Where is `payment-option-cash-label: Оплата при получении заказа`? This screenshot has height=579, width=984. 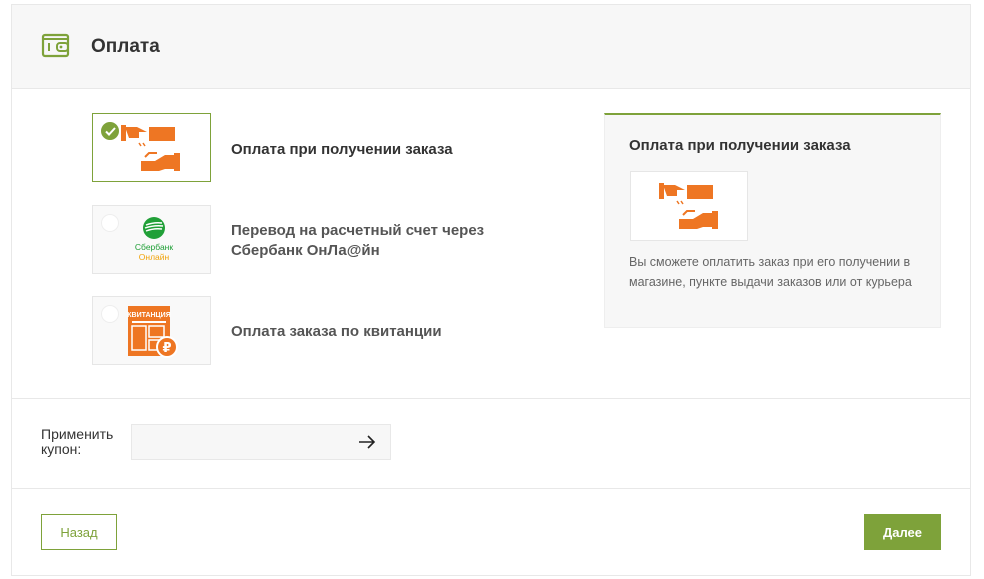 payment-option-cash-label: Оплата при получении заказа is located at coordinates (381, 150).